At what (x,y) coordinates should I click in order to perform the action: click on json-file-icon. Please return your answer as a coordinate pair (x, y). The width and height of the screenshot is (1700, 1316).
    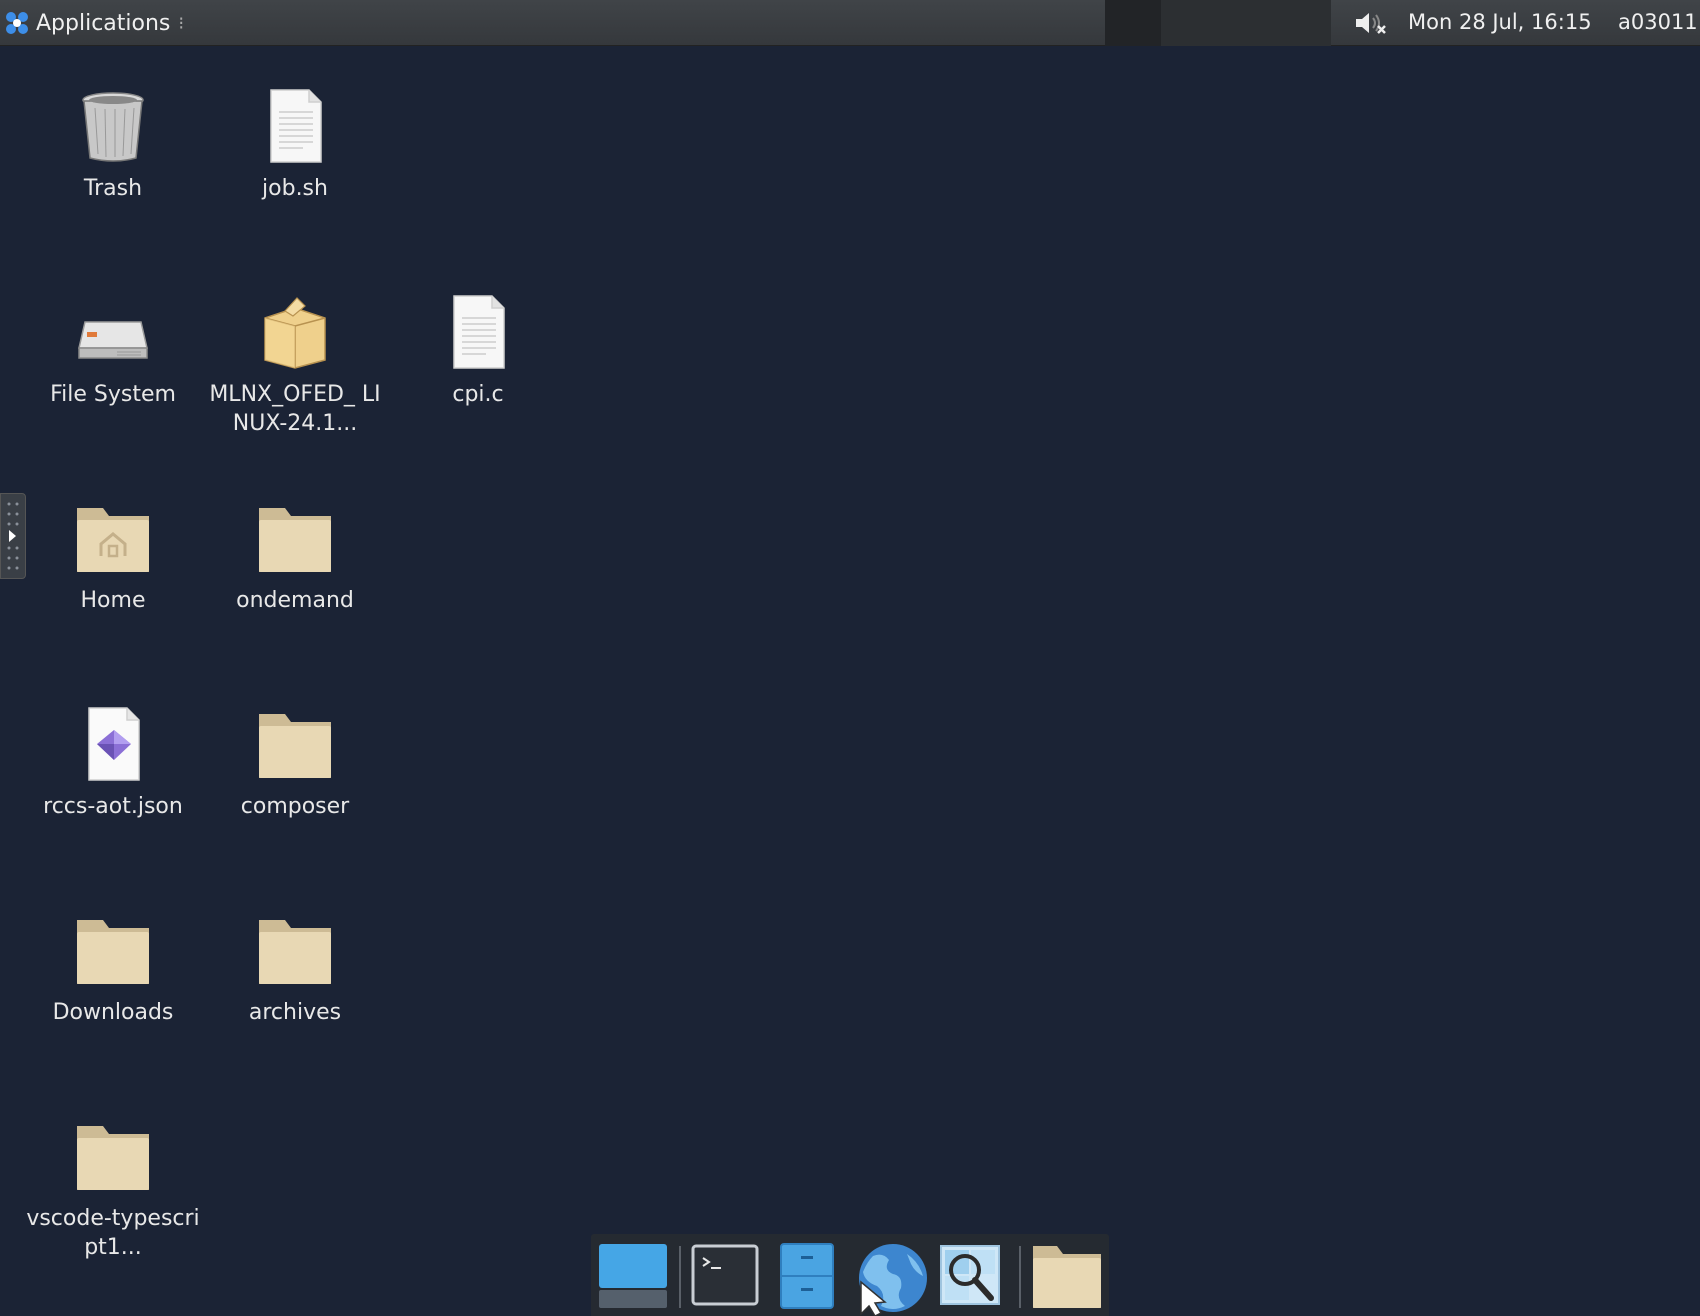
    Looking at the image, I should click on (114, 744).